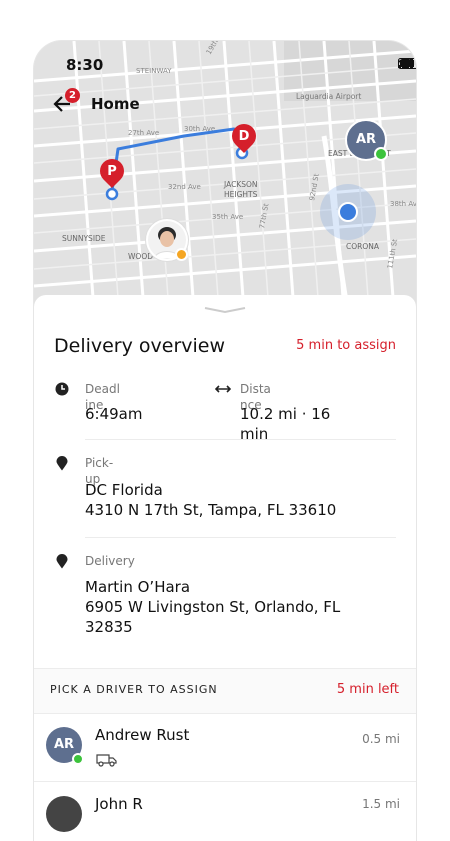 The width and height of the screenshot is (450, 841). What do you see at coordinates (210, 510) in the screenshot?
I see `pickup-address: 4310 N 17th St, Tampa, FL 33610` at bounding box center [210, 510].